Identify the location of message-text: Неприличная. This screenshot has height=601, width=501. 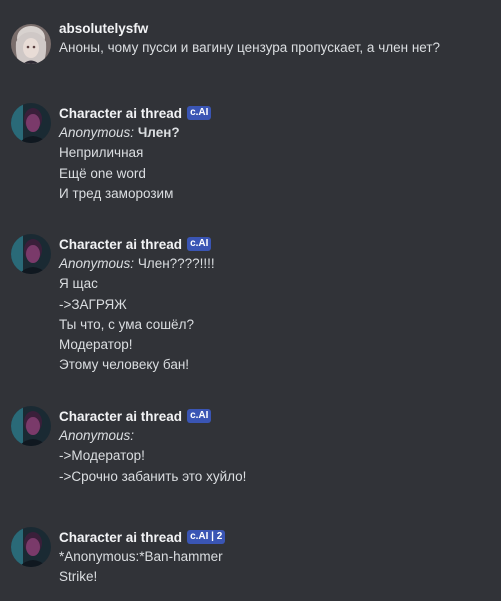
(101, 153).